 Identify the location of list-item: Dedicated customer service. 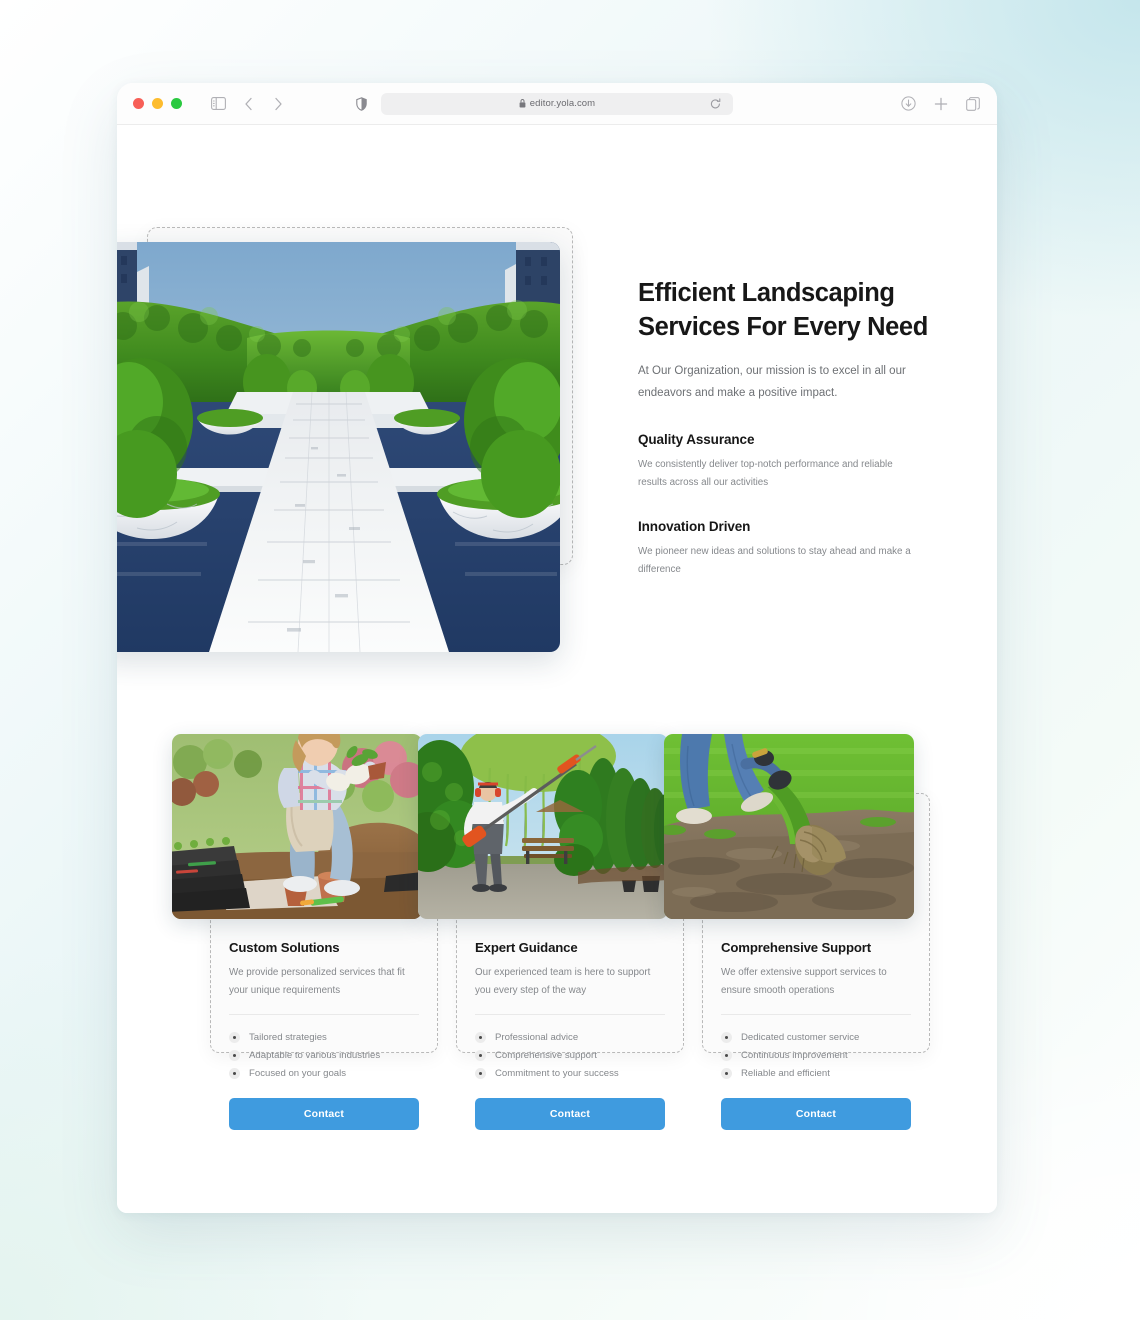
(816, 1037).